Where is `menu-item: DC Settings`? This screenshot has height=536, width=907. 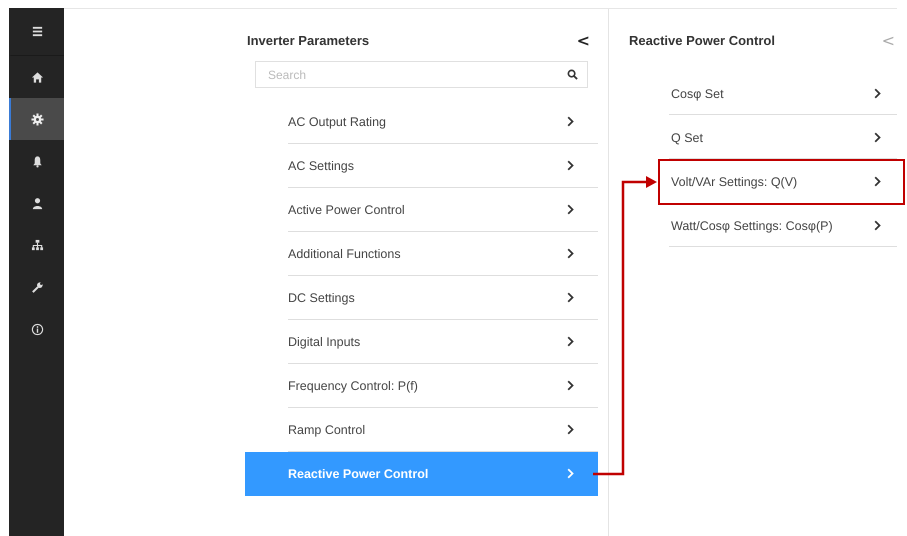 menu-item: DC Settings is located at coordinates (421, 298).